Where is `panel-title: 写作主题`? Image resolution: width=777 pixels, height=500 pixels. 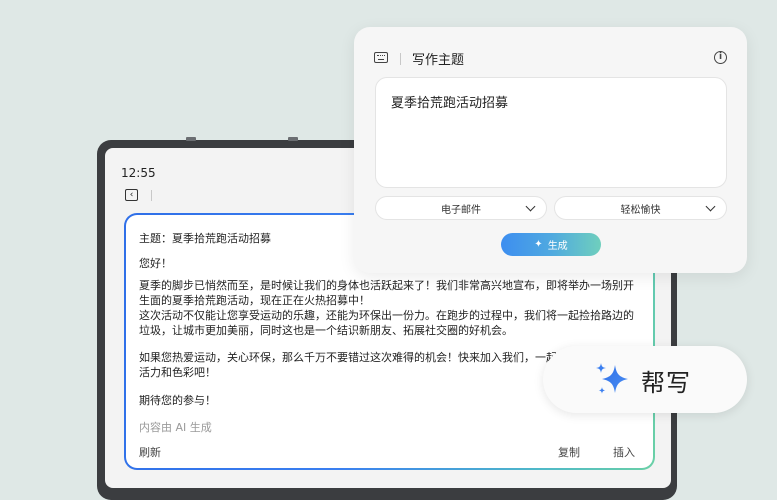
panel-title: 写作主题 is located at coordinates (438, 60).